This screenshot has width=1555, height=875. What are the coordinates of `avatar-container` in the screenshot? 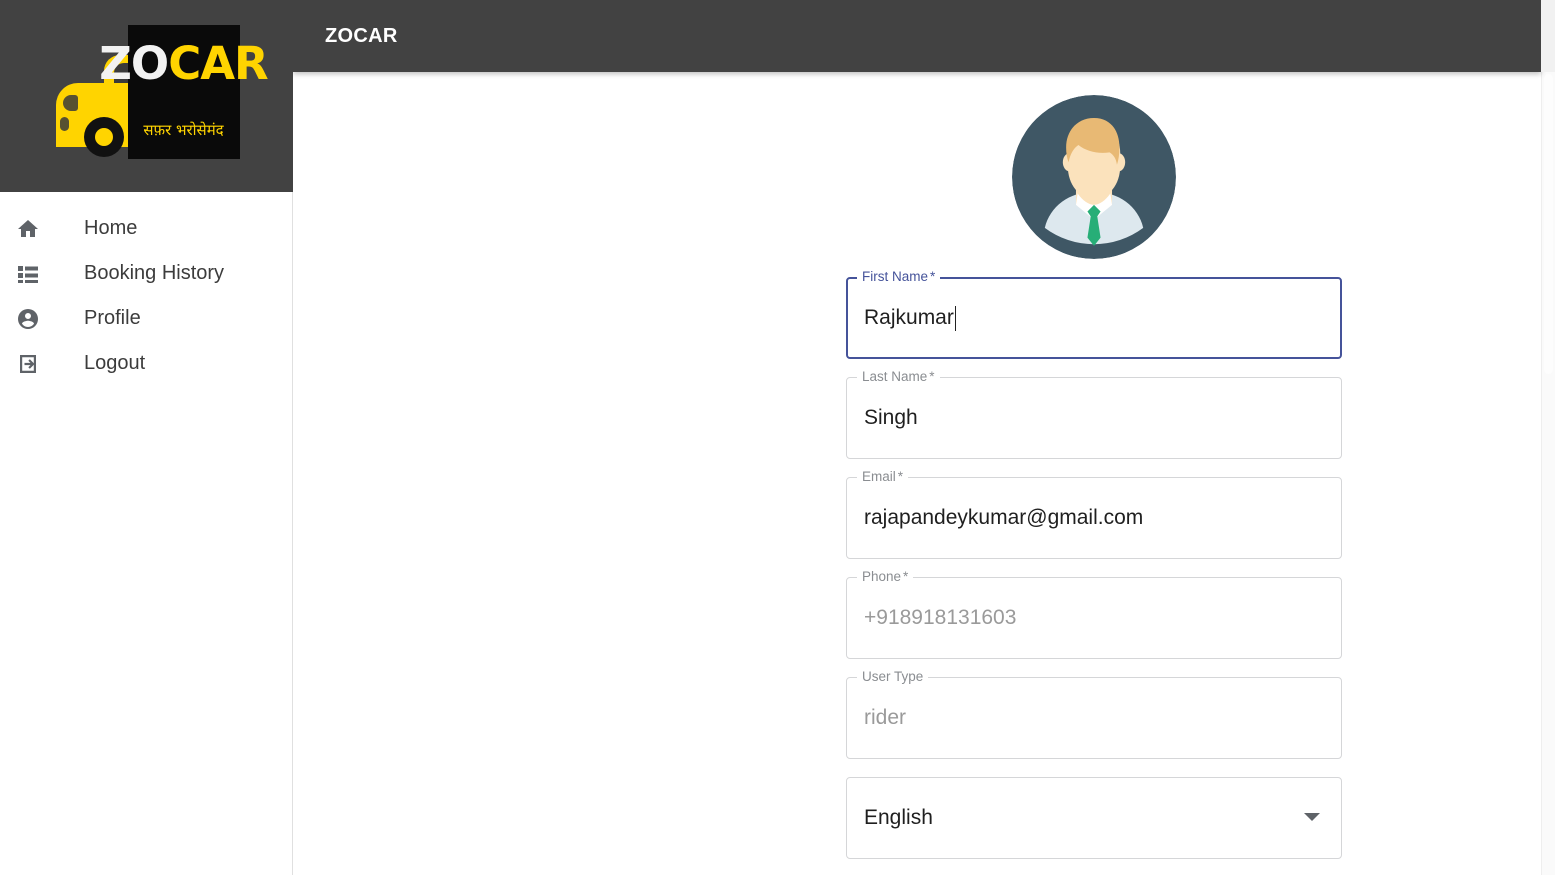 It's located at (1094, 174).